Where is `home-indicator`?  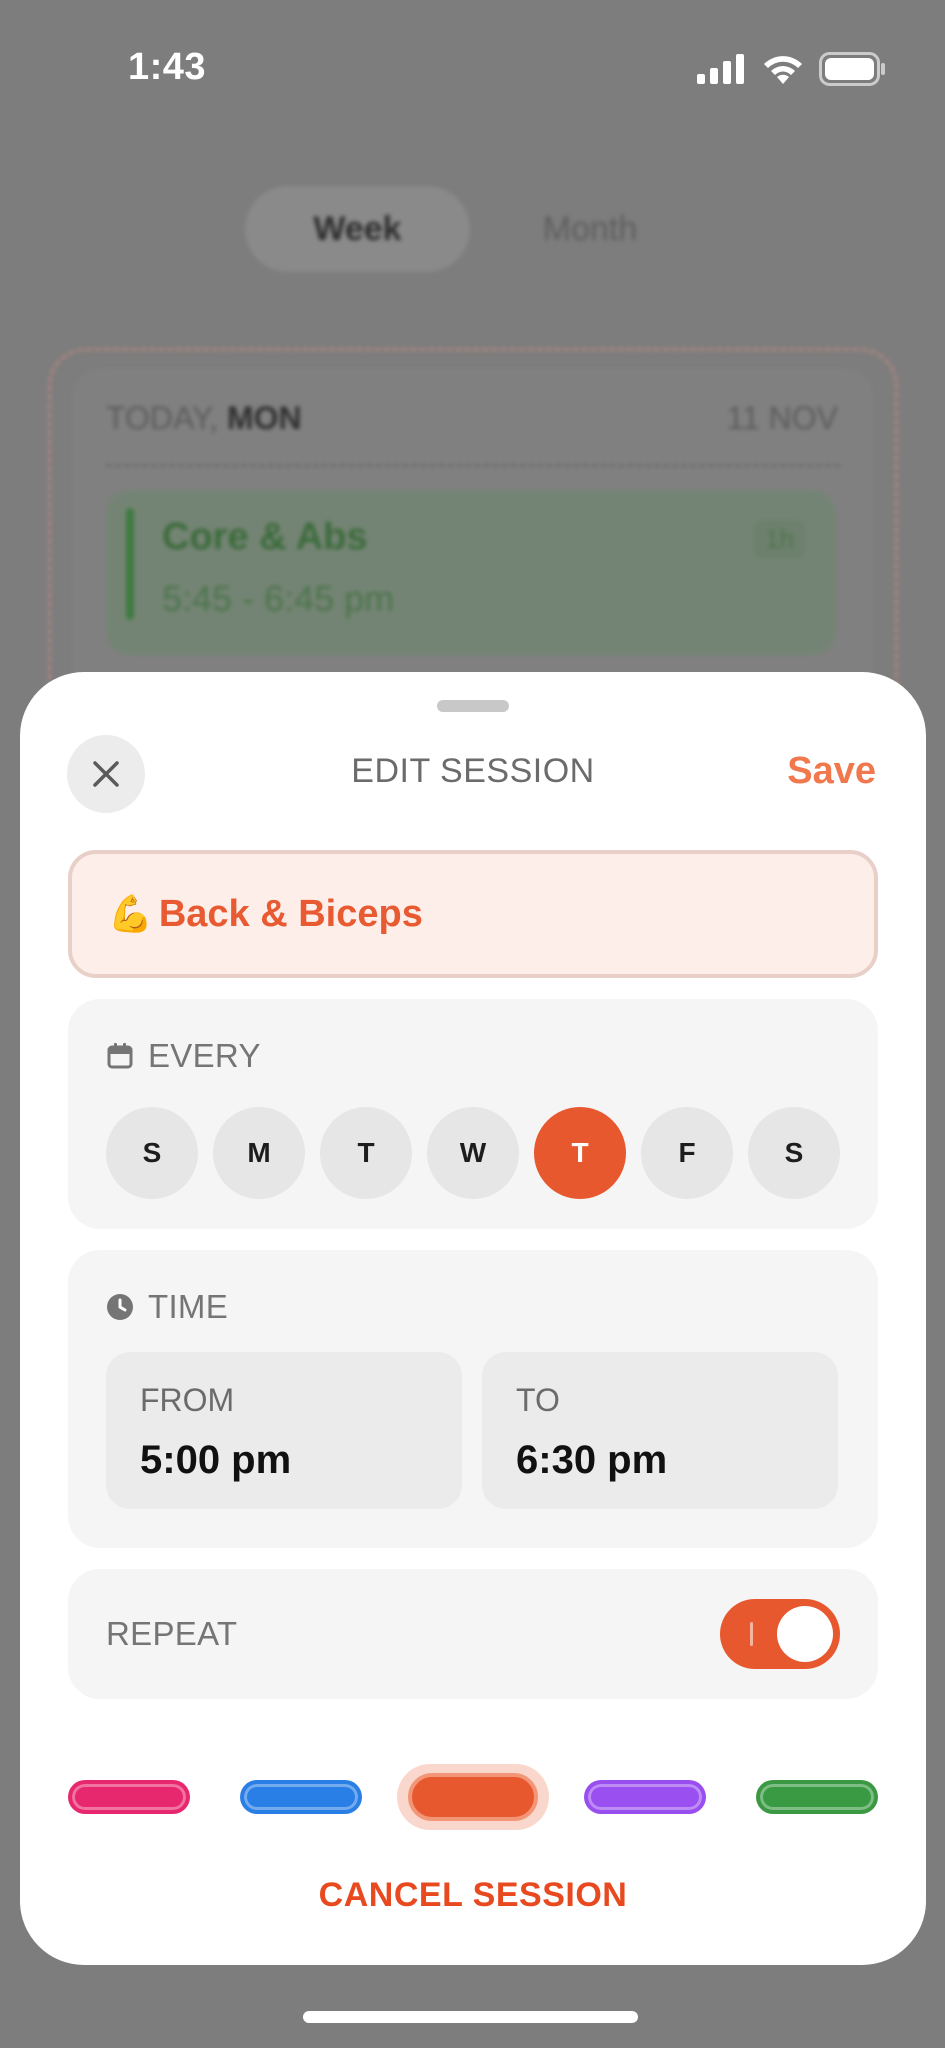
home-indicator is located at coordinates (470, 2017).